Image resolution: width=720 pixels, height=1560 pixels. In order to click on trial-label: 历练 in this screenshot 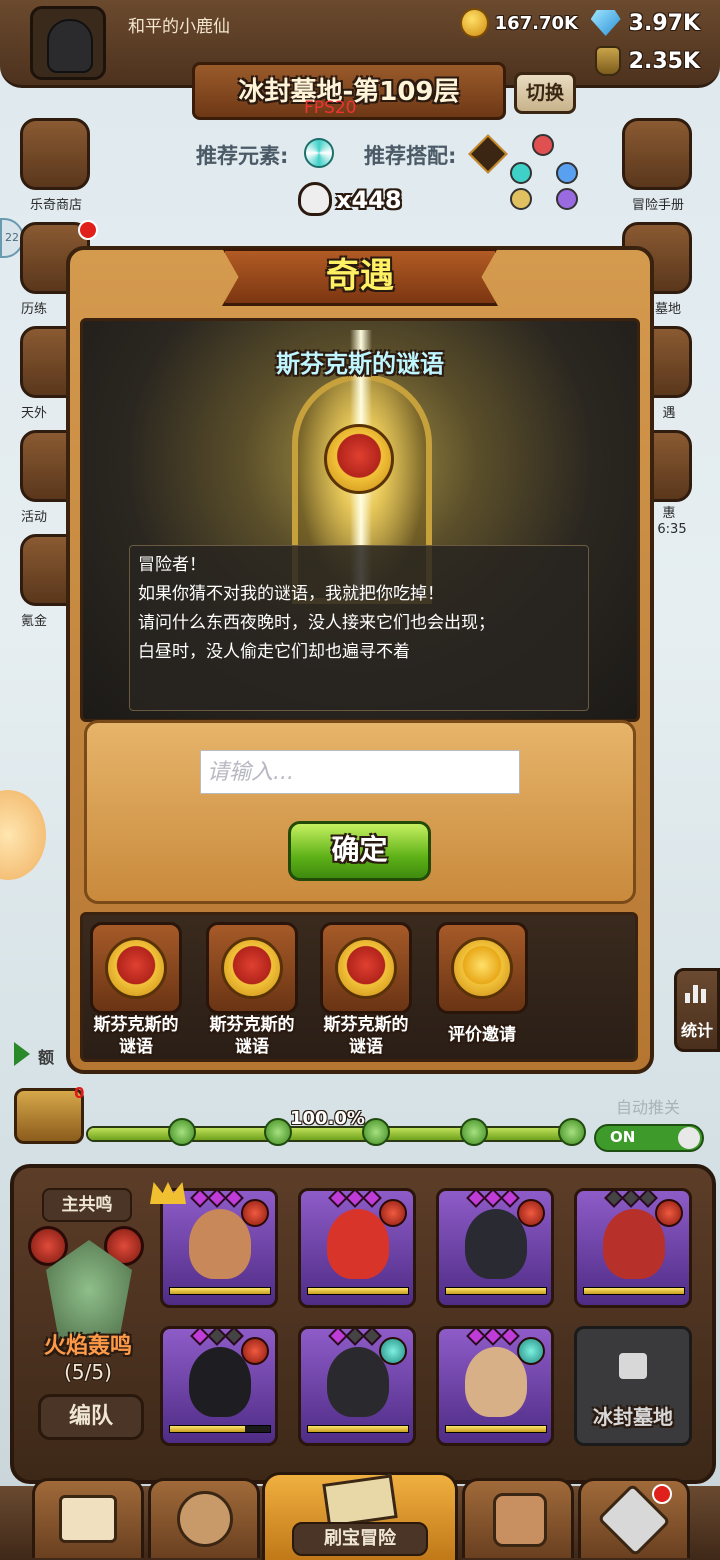, I will do `click(33, 309)`.